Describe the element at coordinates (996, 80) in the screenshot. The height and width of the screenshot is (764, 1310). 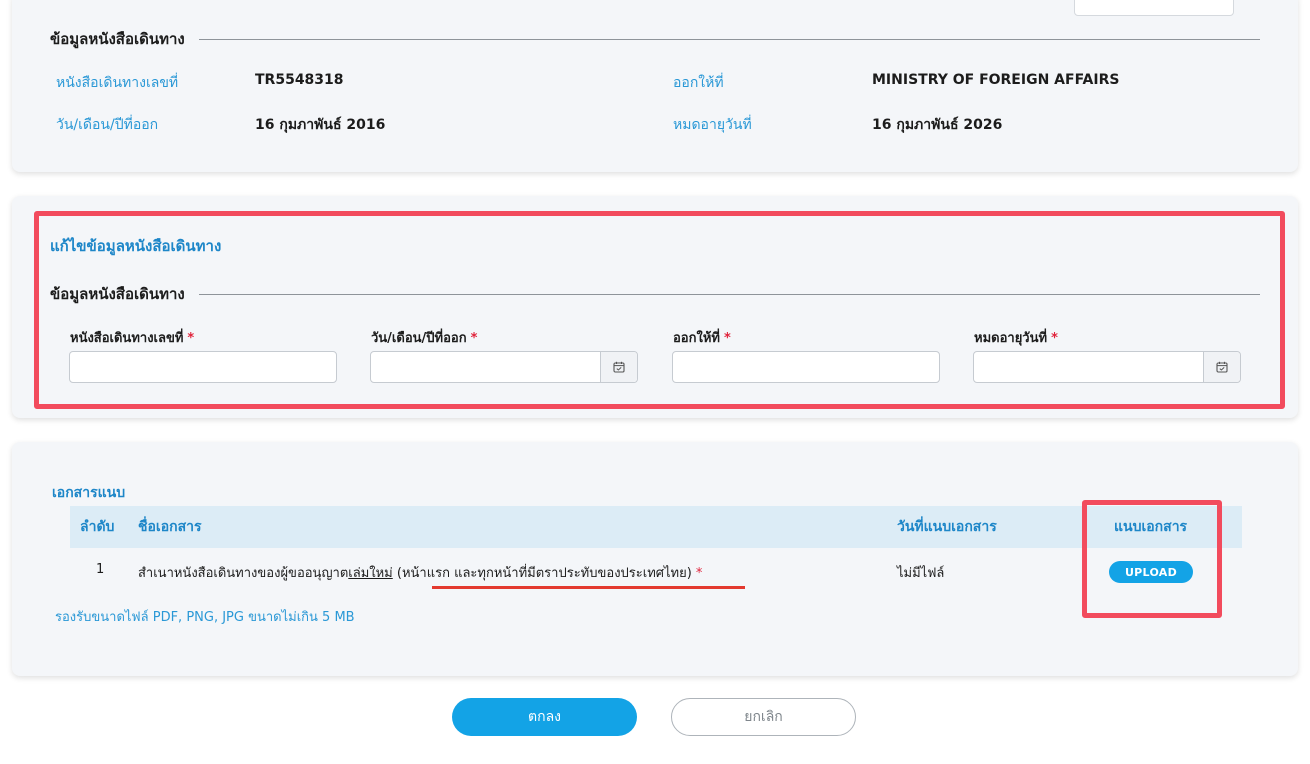
I see `issued-by-value: MINISTRY OF FOREIGN AFFAIRS` at that location.